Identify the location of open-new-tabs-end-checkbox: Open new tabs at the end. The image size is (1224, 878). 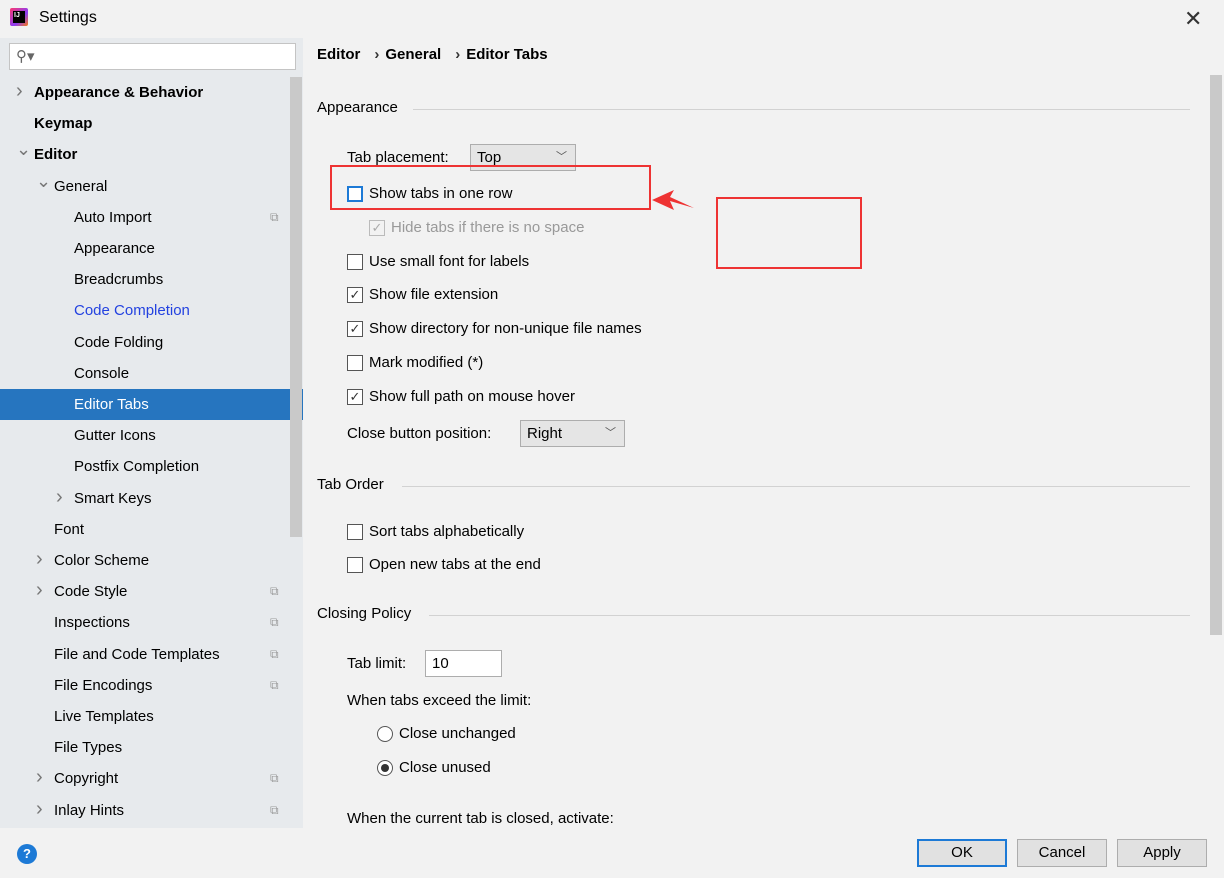
(444, 564).